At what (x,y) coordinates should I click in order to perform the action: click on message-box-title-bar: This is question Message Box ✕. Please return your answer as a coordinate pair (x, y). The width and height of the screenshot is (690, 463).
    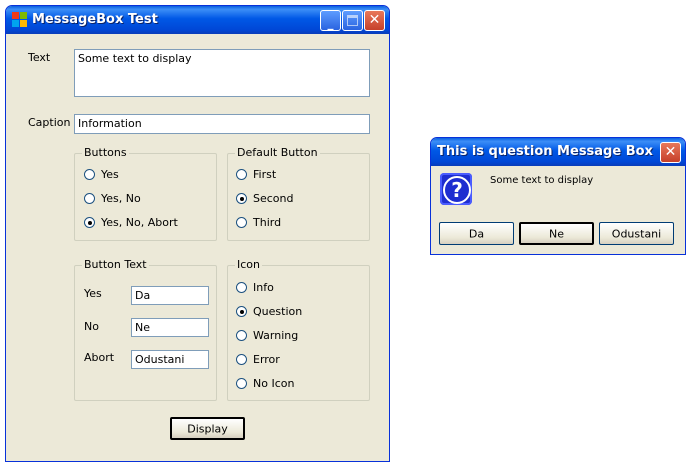
    Looking at the image, I should click on (558, 152).